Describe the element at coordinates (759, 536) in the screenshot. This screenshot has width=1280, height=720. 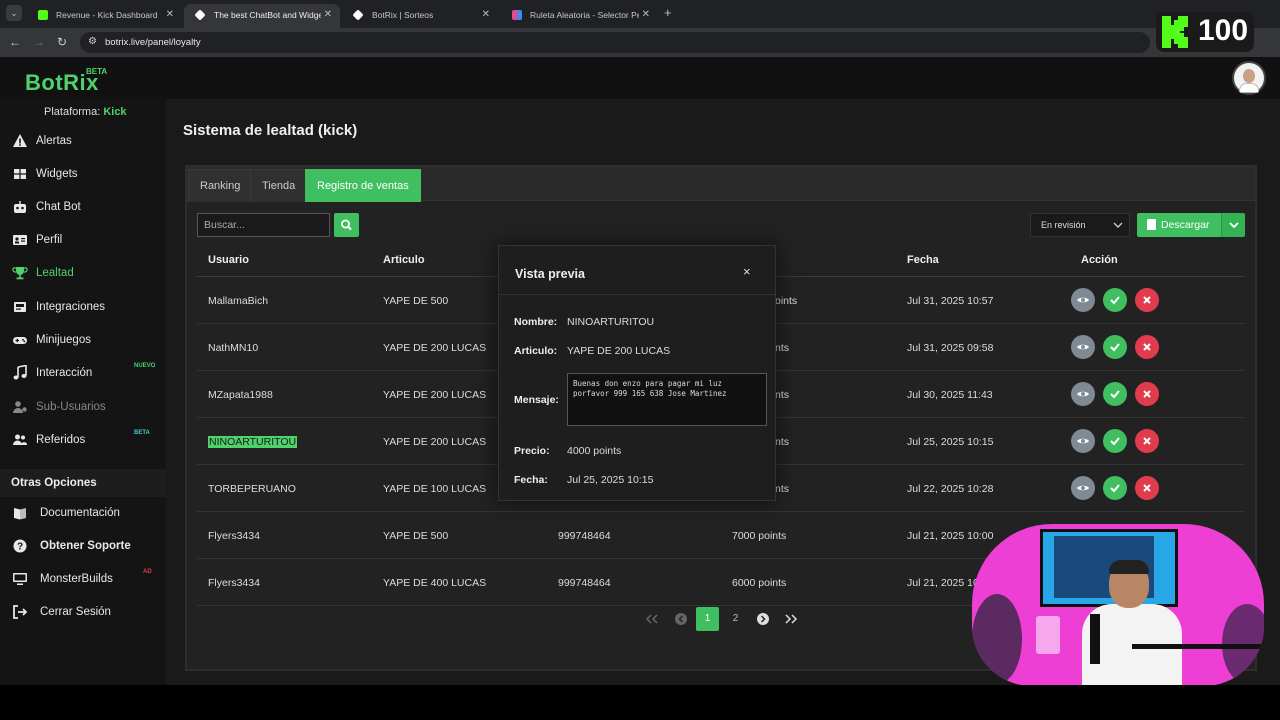
I see `cell-price: 7000 points` at that location.